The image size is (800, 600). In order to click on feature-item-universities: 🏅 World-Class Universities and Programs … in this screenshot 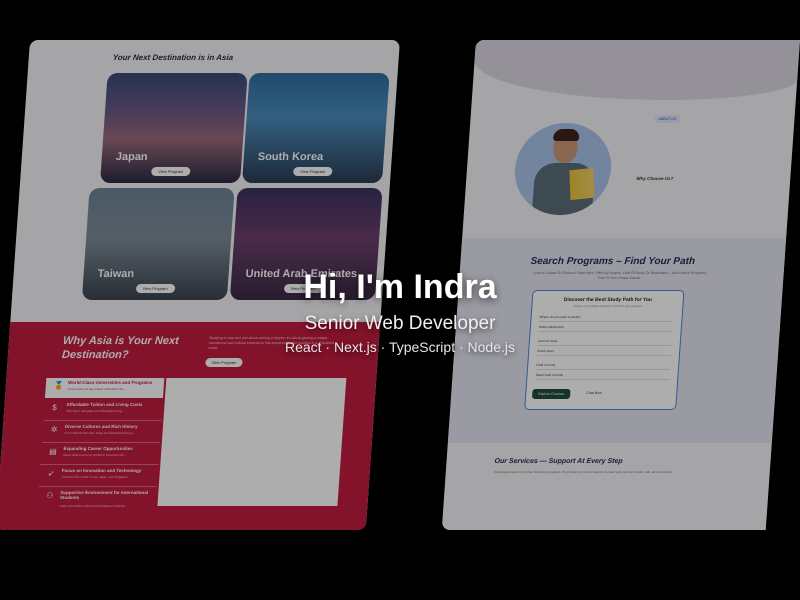, I will do `click(104, 388)`.